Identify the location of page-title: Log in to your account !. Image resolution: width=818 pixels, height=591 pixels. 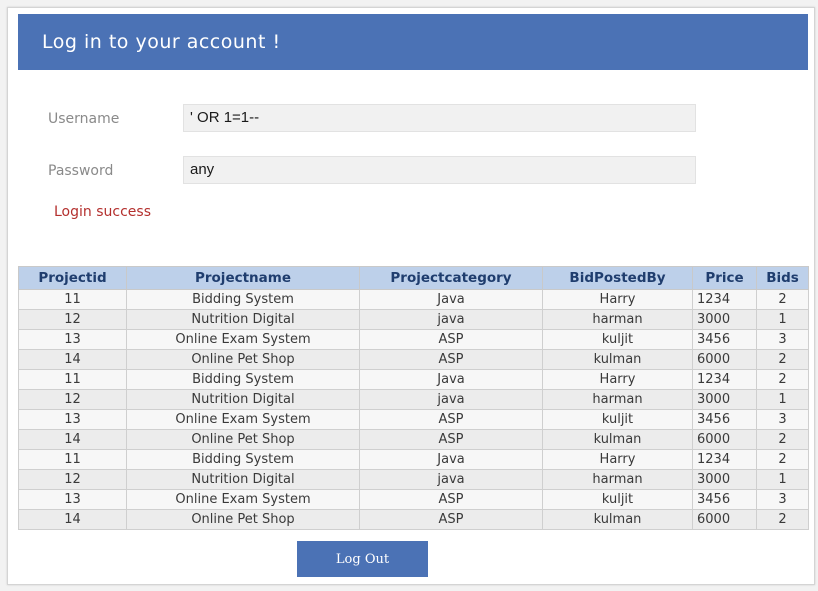
(161, 42).